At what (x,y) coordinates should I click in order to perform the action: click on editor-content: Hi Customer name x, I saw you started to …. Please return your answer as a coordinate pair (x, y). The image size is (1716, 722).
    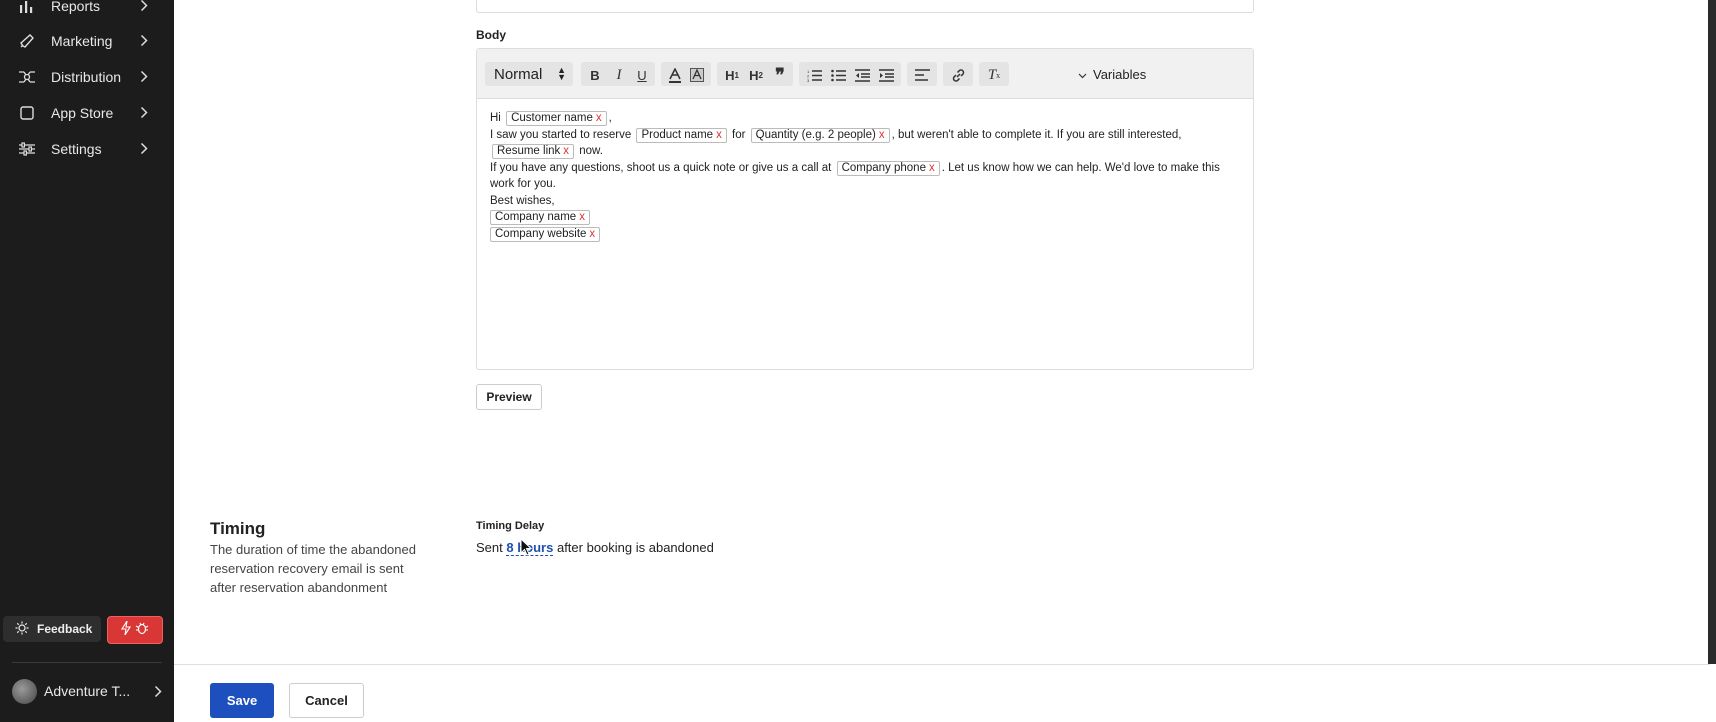
    Looking at the image, I should click on (865, 176).